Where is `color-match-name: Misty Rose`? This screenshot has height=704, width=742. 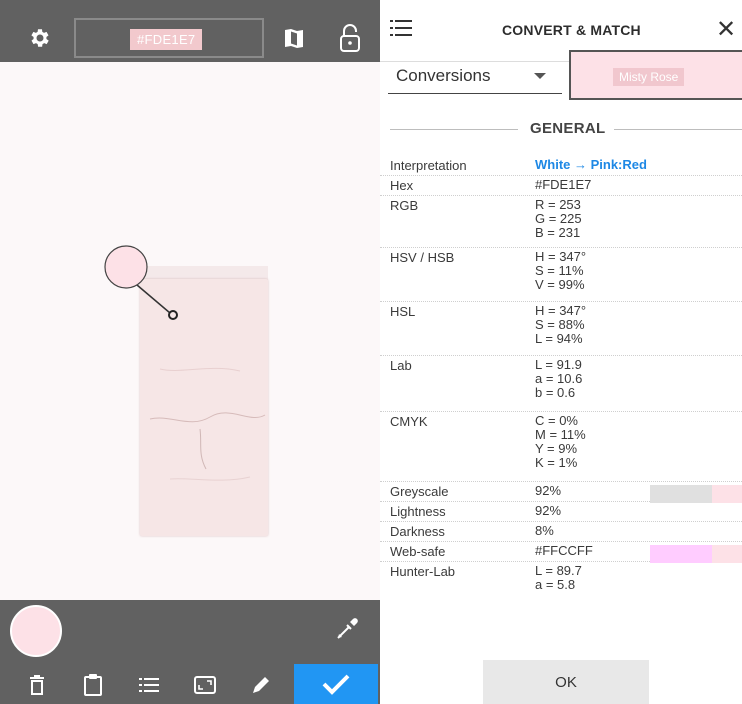 color-match-name: Misty Rose is located at coordinates (649, 77).